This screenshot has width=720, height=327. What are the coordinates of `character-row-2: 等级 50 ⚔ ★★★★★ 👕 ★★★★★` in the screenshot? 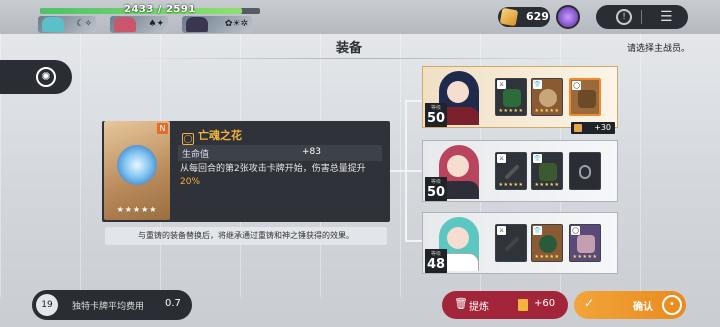 It's located at (520, 171).